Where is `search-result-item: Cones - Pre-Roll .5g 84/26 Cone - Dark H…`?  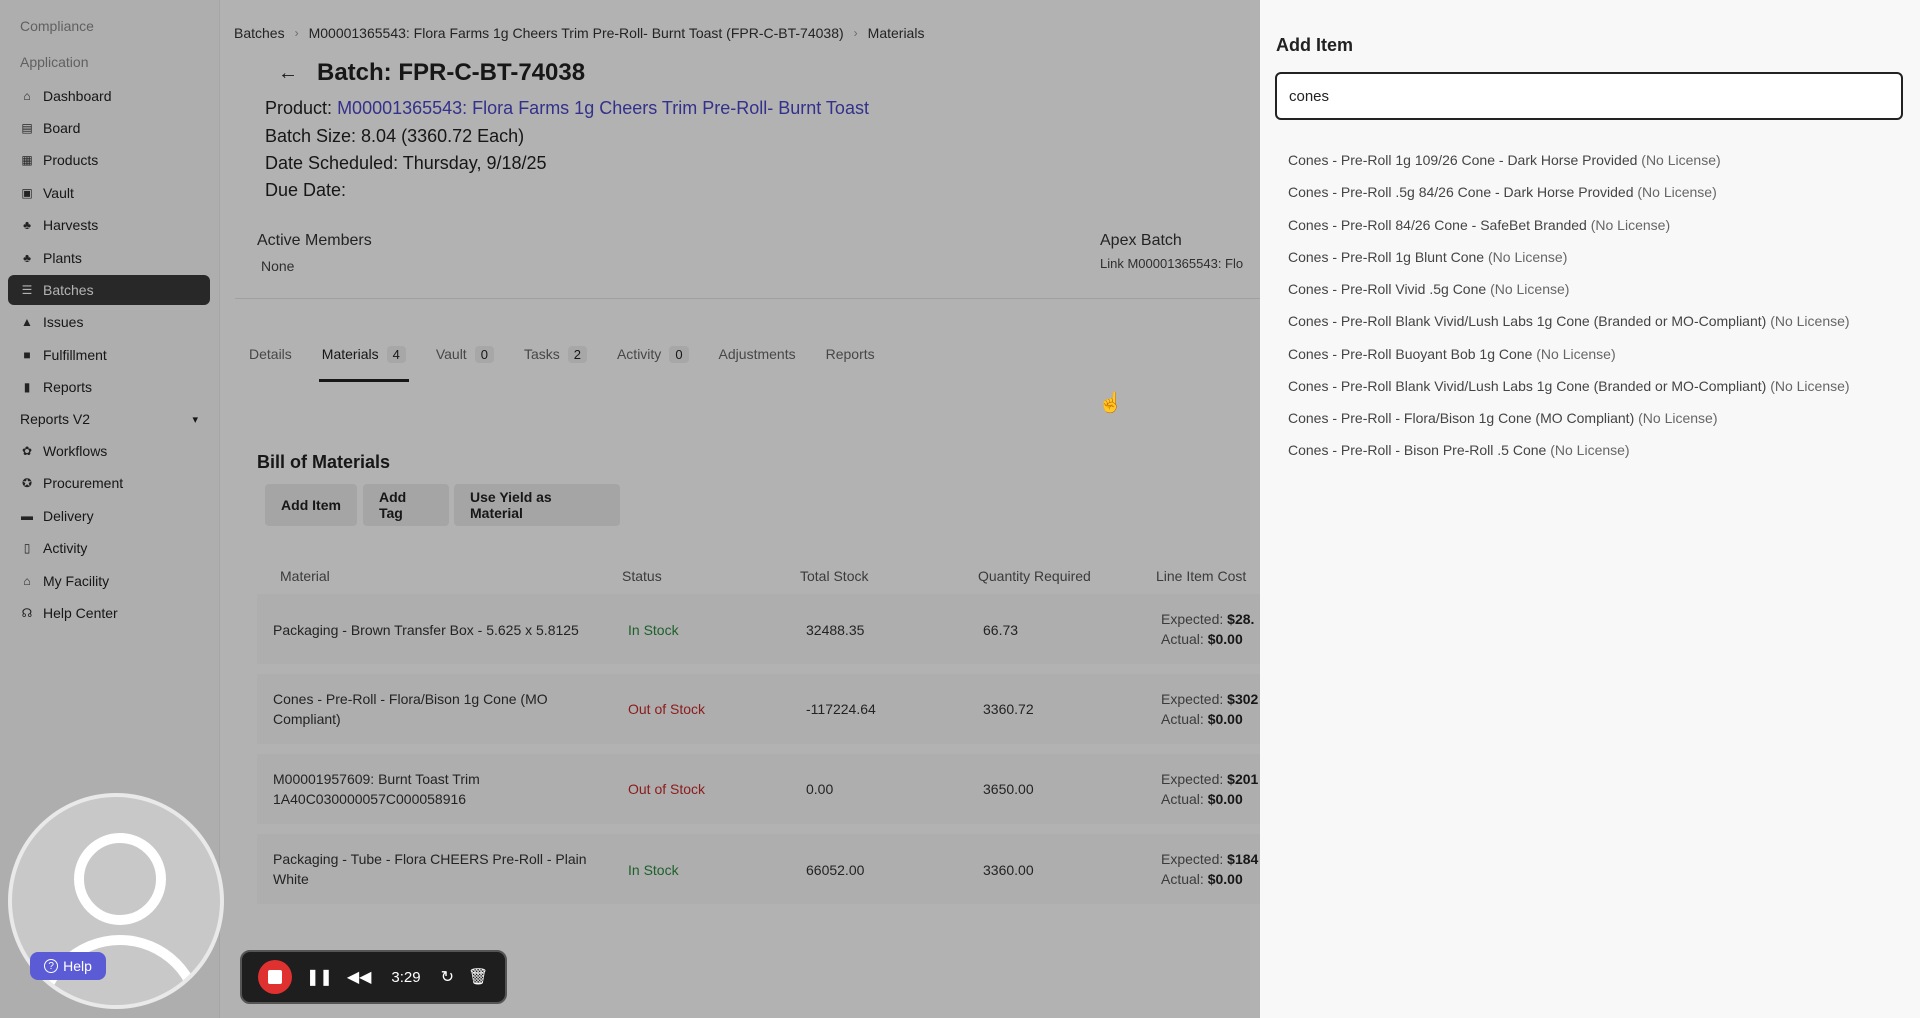 search-result-item: Cones - Pre-Roll .5g 84/26 Cone - Dark H… is located at coordinates (1502, 192).